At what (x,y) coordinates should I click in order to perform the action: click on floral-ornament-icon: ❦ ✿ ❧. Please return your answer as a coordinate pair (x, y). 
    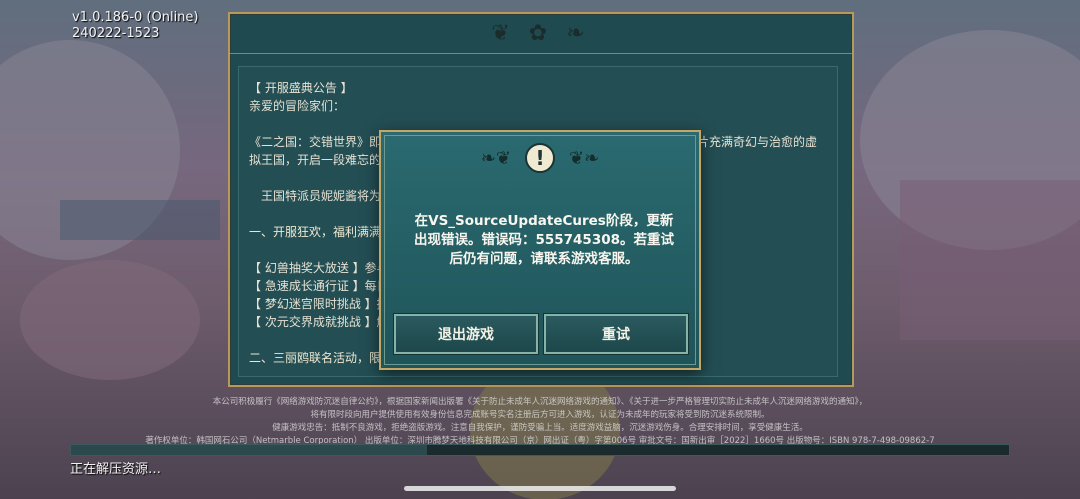
    Looking at the image, I should click on (541, 33).